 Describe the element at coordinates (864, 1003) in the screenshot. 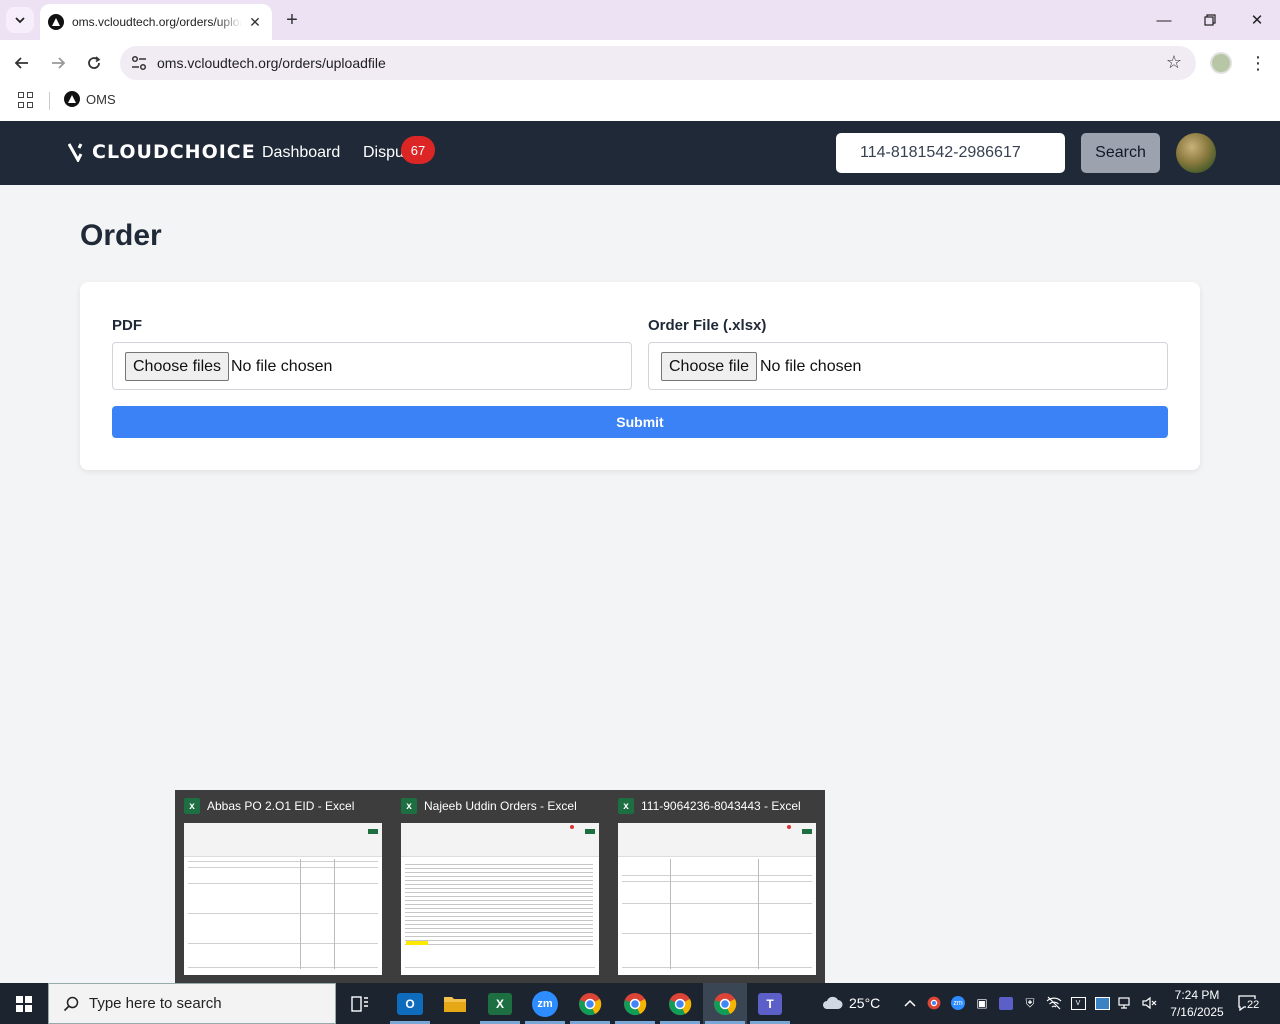

I see `weather-temperature: 25°C` at that location.